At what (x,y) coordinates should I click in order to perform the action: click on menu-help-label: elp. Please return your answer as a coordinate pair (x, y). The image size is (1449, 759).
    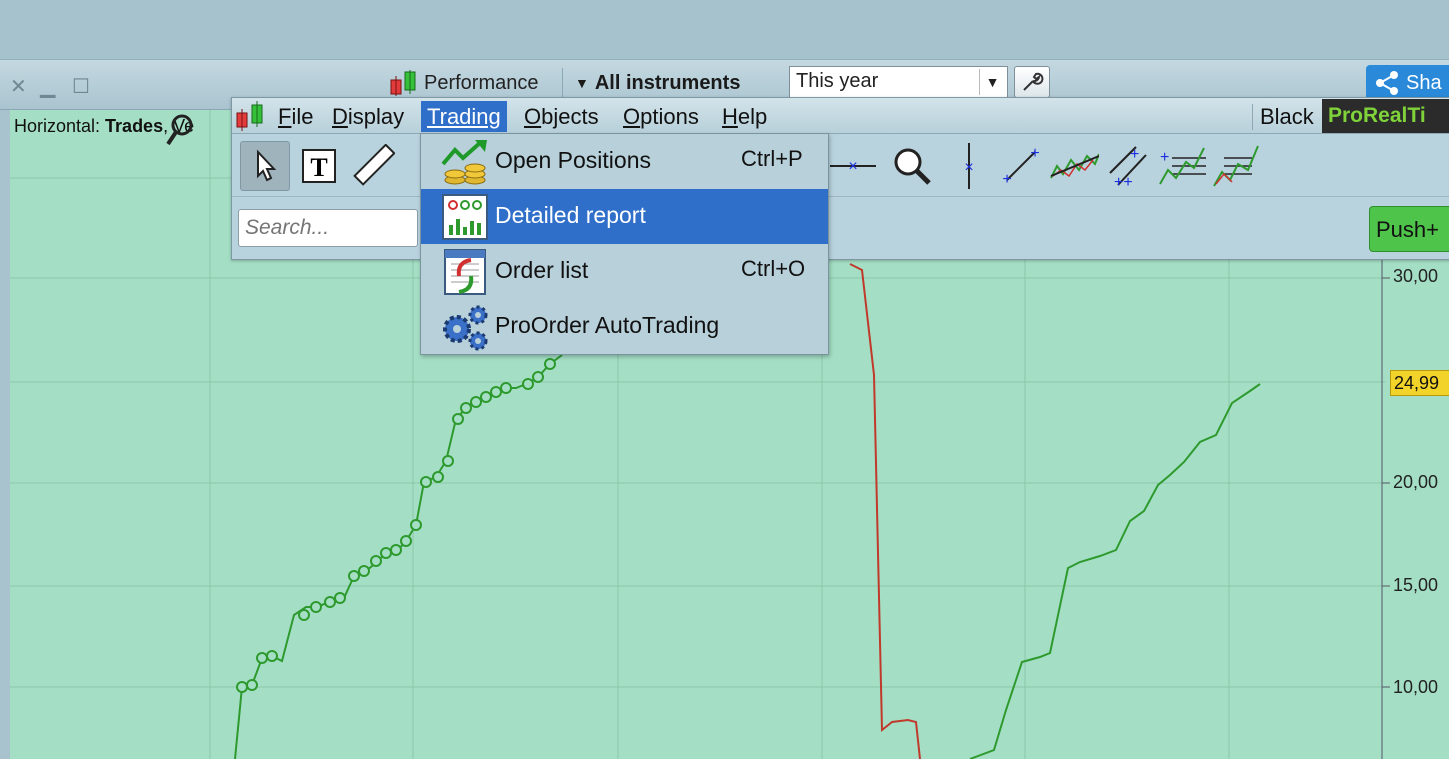
    Looking at the image, I should click on (752, 116).